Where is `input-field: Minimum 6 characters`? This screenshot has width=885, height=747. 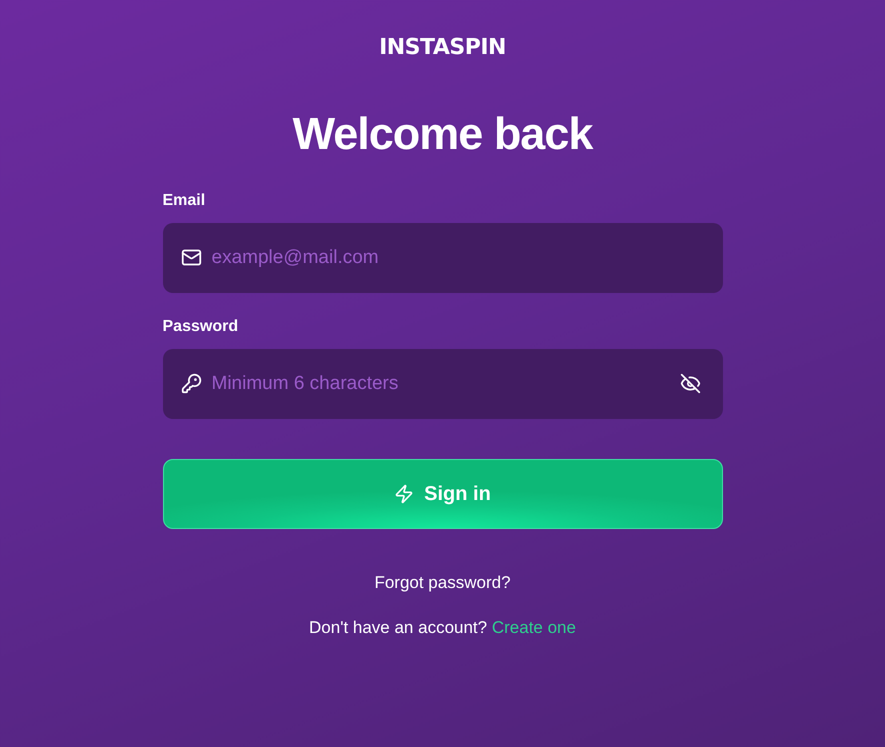
input-field: Minimum 6 characters is located at coordinates (442, 384).